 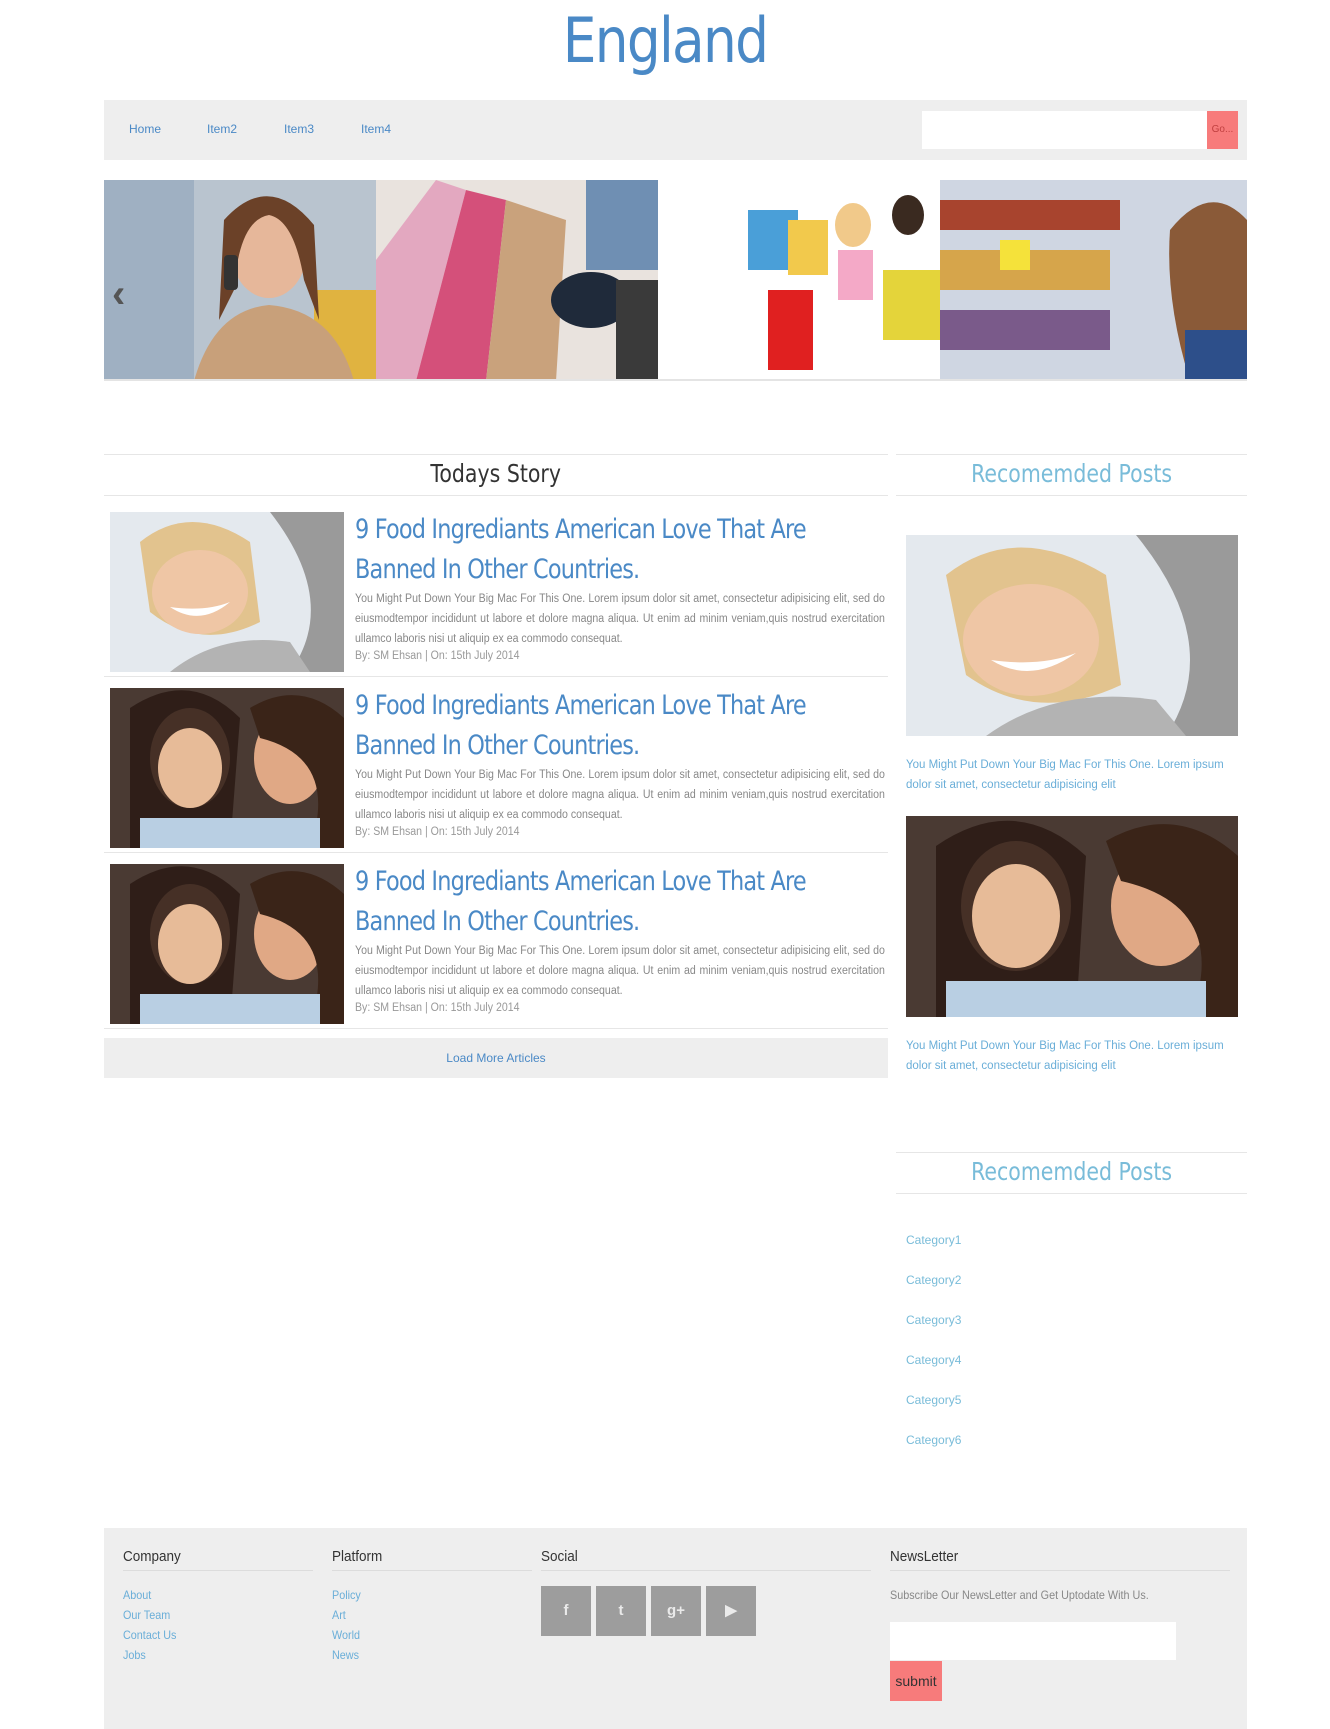 I want to click on load-more-button: Load More Articles, so click(x=496, y=1058).